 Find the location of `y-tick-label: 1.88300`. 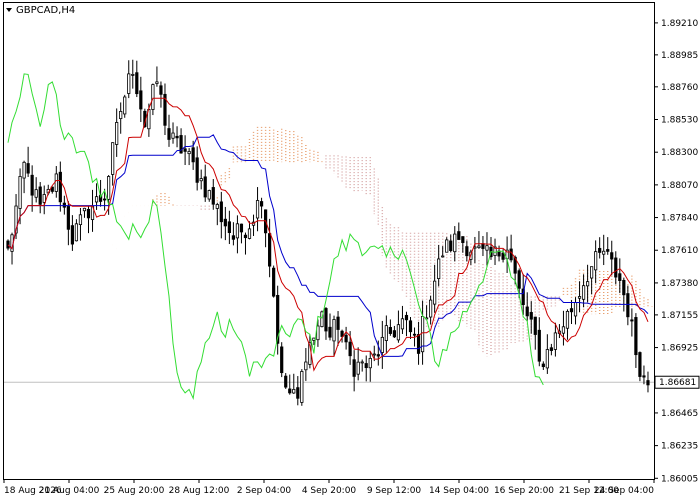

y-tick-label: 1.88300 is located at coordinates (679, 153).